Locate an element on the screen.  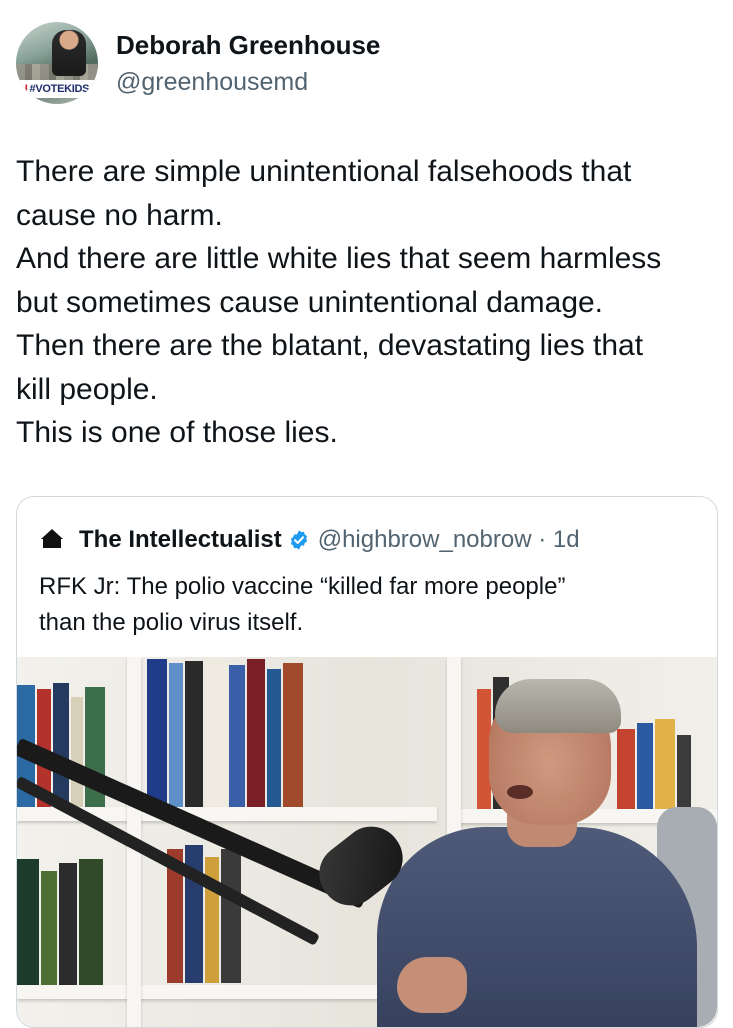
house-logo-roof is located at coordinates (52, 534).